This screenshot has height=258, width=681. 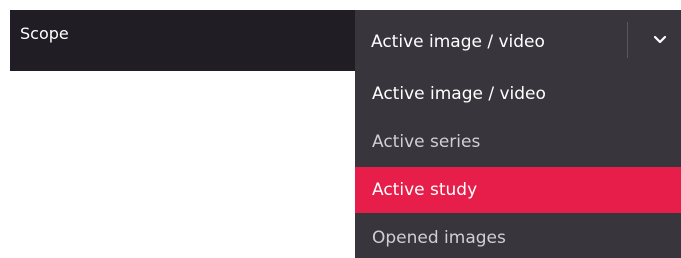 What do you see at coordinates (44, 33) in the screenshot?
I see `scope-label: Scope` at bounding box center [44, 33].